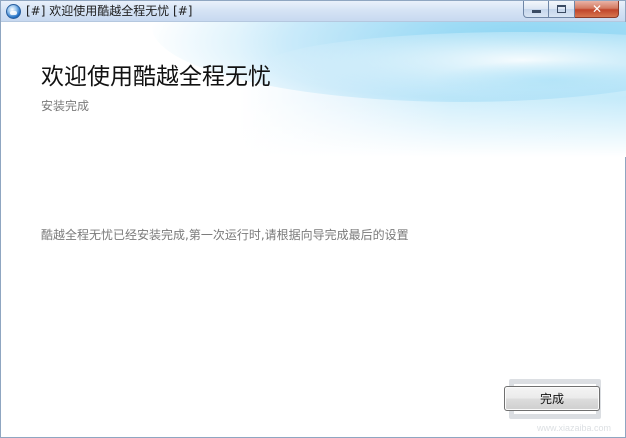  I want to click on minimize-icon, so click(536, 11).